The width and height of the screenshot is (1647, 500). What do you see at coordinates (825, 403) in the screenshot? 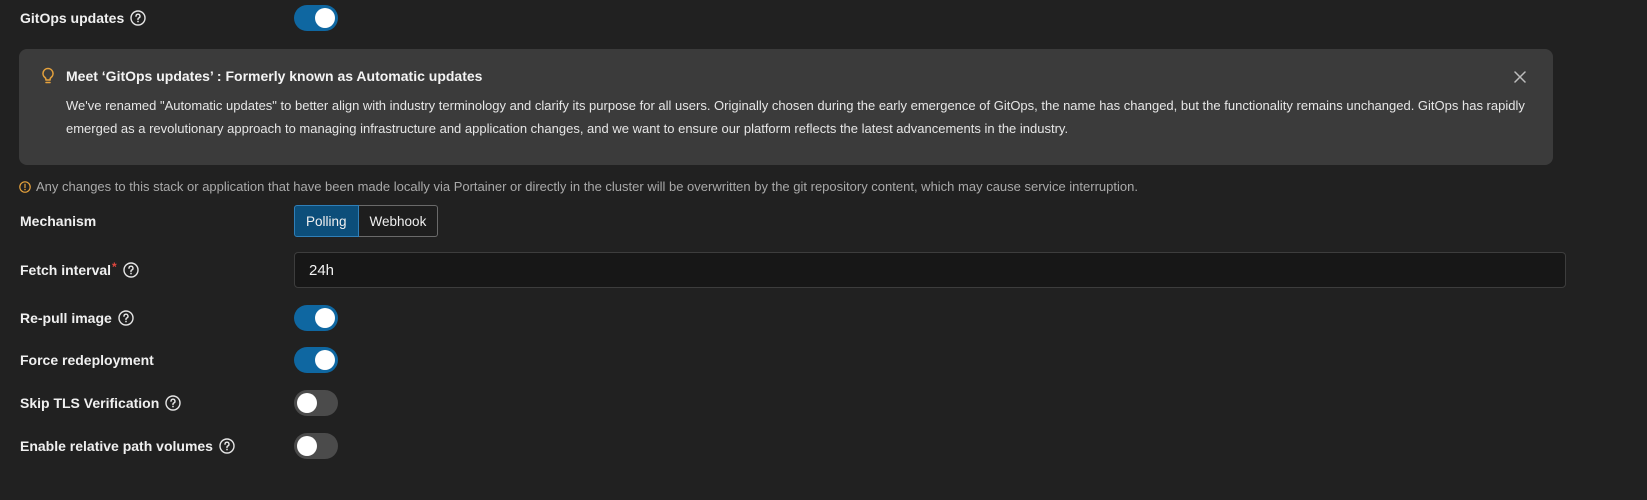
I see `skip-tls-row: Skip TLS Verification` at bounding box center [825, 403].